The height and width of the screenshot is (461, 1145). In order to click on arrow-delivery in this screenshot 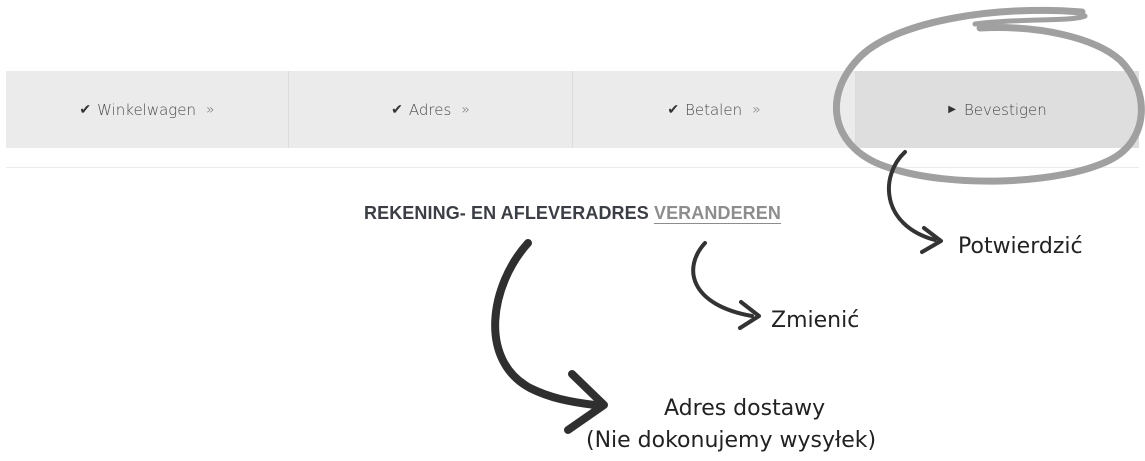, I will do `click(545, 324)`.